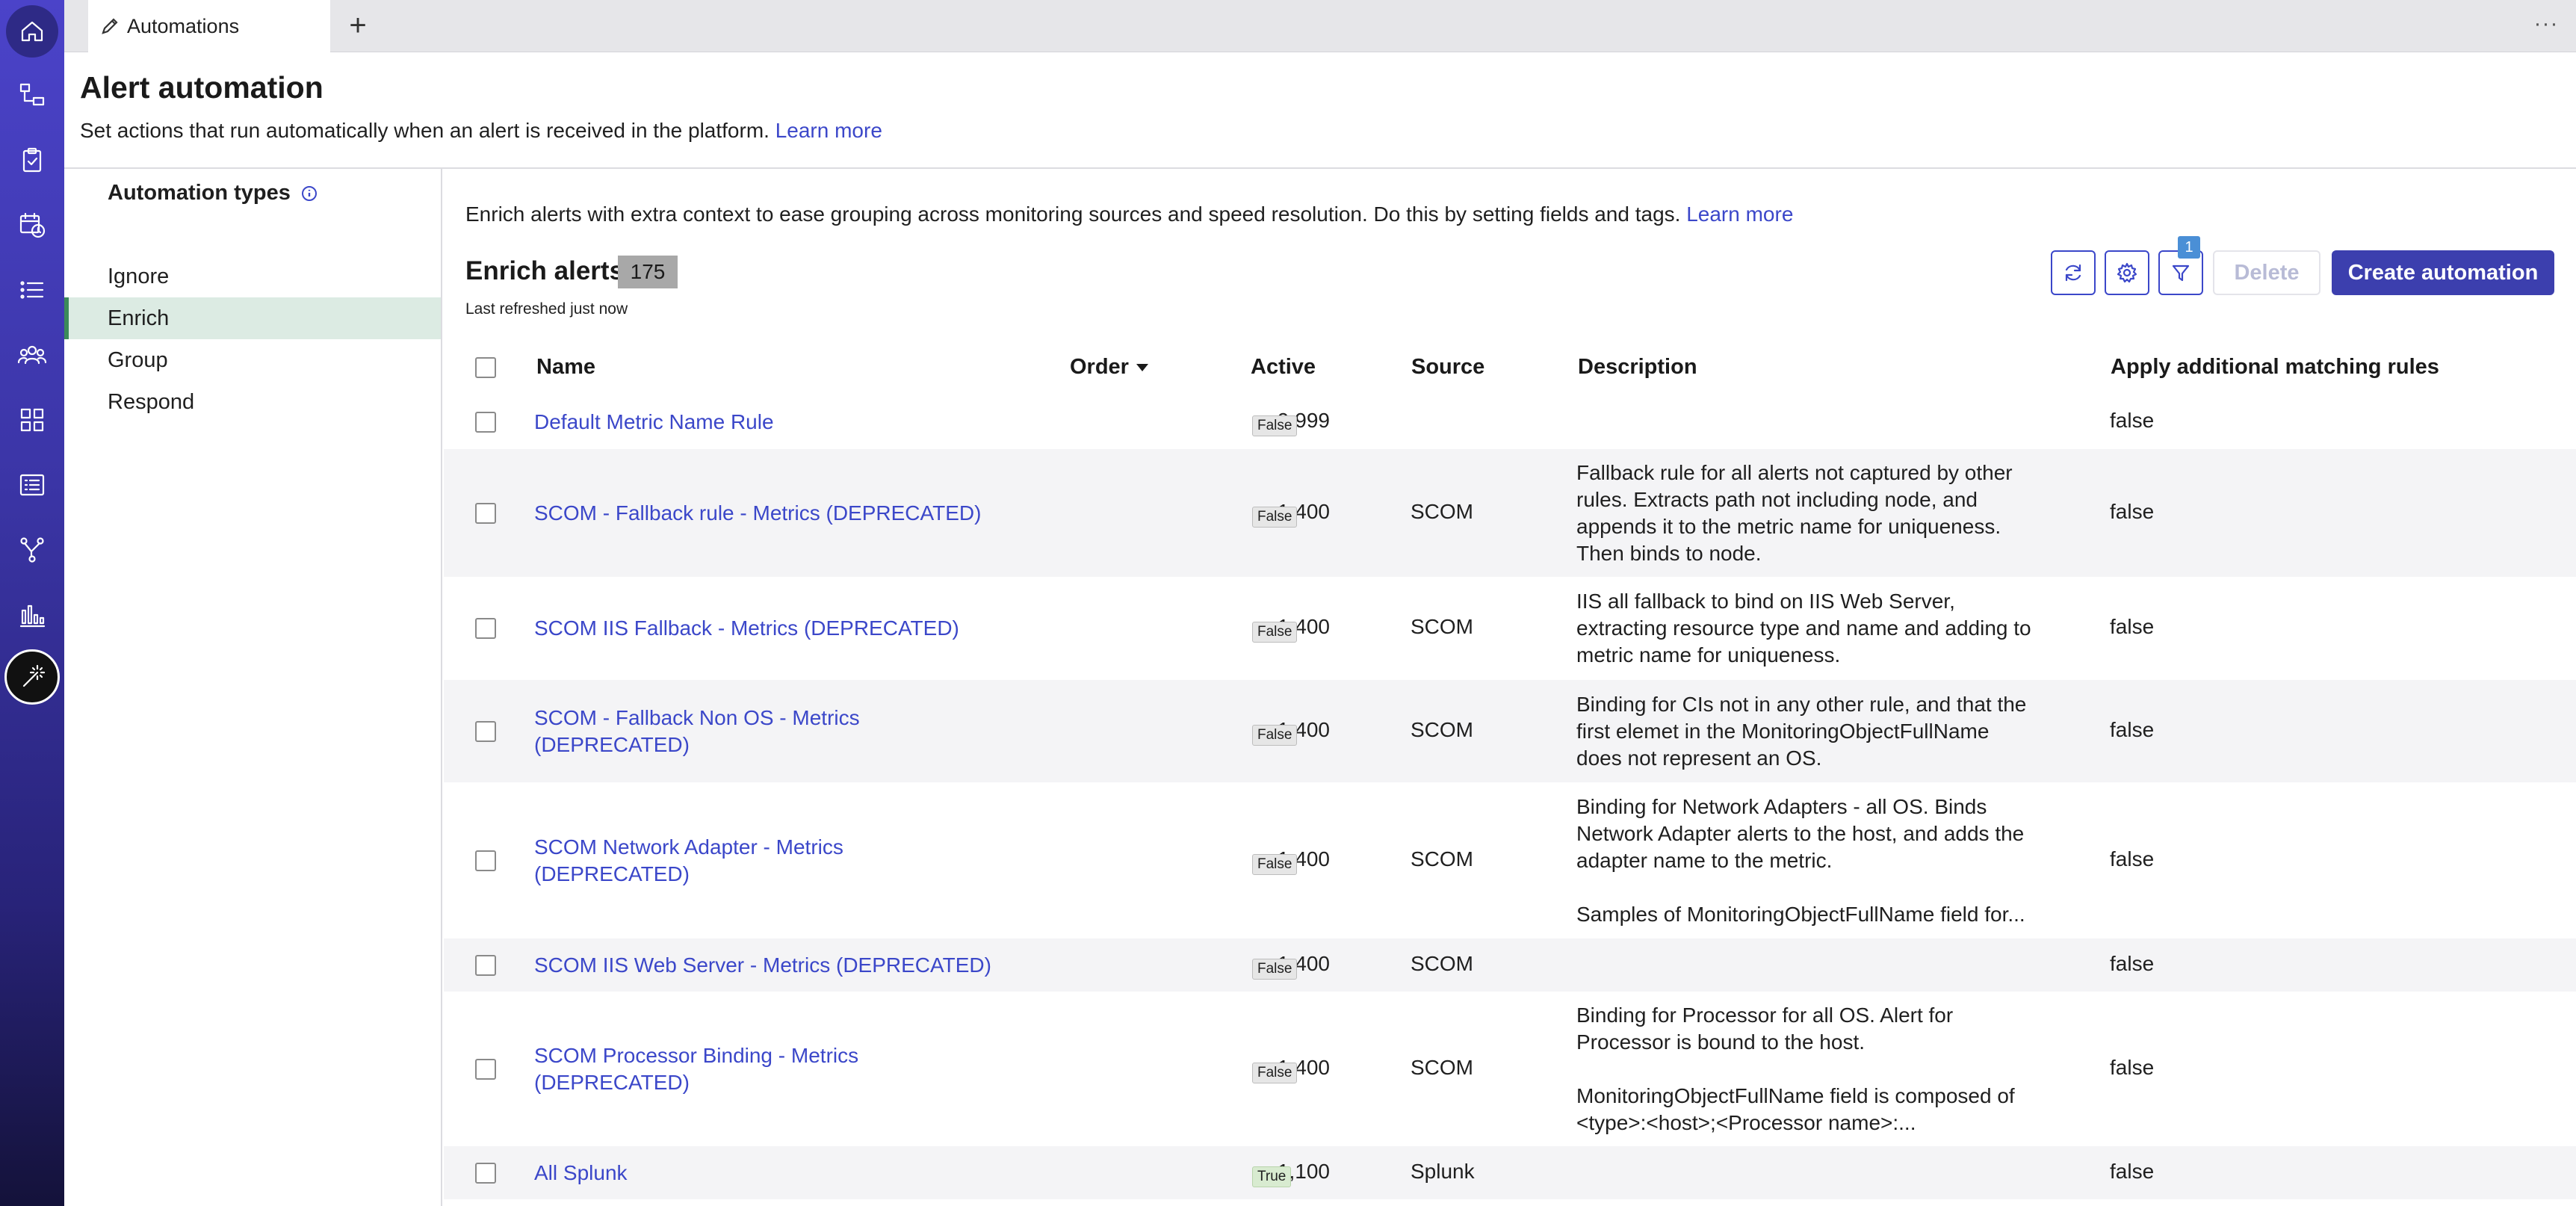 Image resolution: width=2576 pixels, height=1206 pixels. Describe the element at coordinates (828, 130) in the screenshot. I see `learn-more-link: Learn more` at that location.